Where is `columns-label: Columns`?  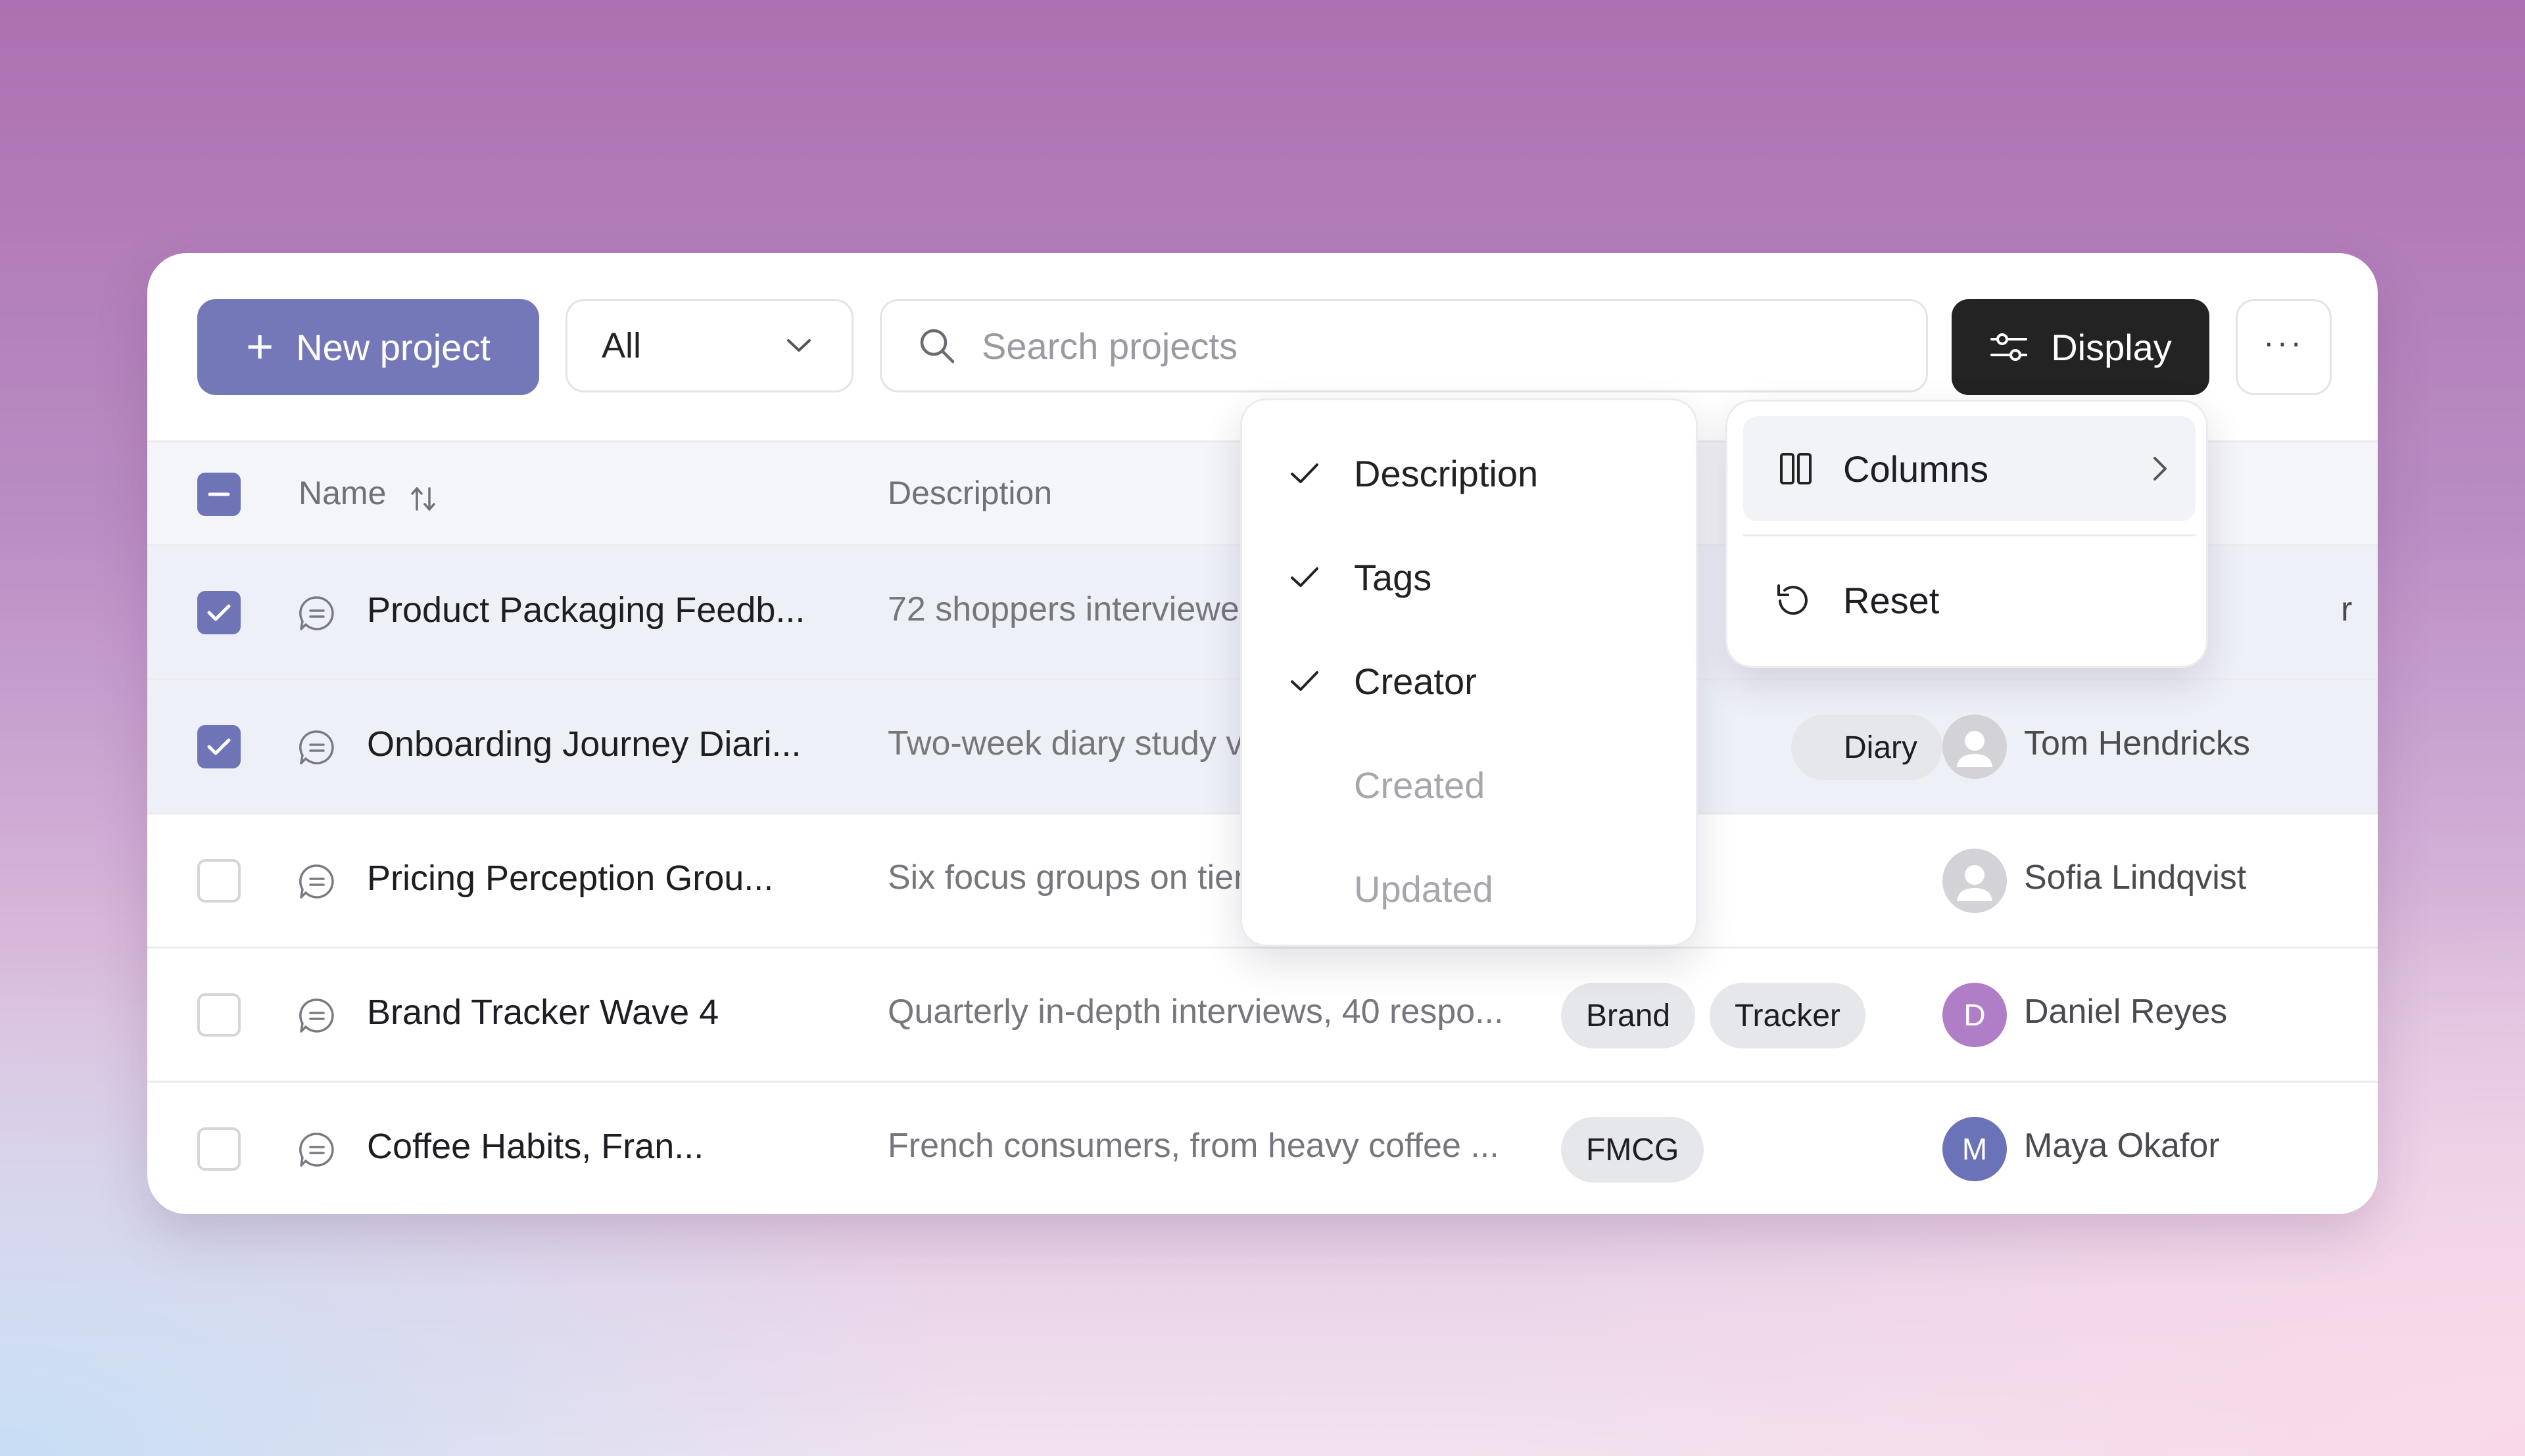
columns-label: Columns is located at coordinates (1916, 469).